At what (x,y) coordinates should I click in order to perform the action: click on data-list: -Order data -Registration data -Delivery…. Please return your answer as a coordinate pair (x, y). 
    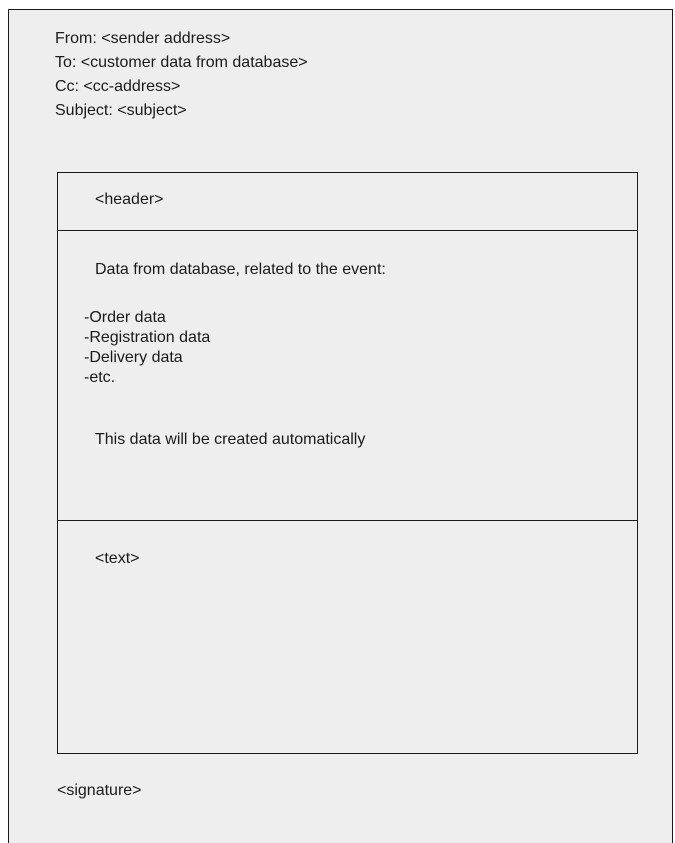
    Looking at the image, I should click on (147, 348).